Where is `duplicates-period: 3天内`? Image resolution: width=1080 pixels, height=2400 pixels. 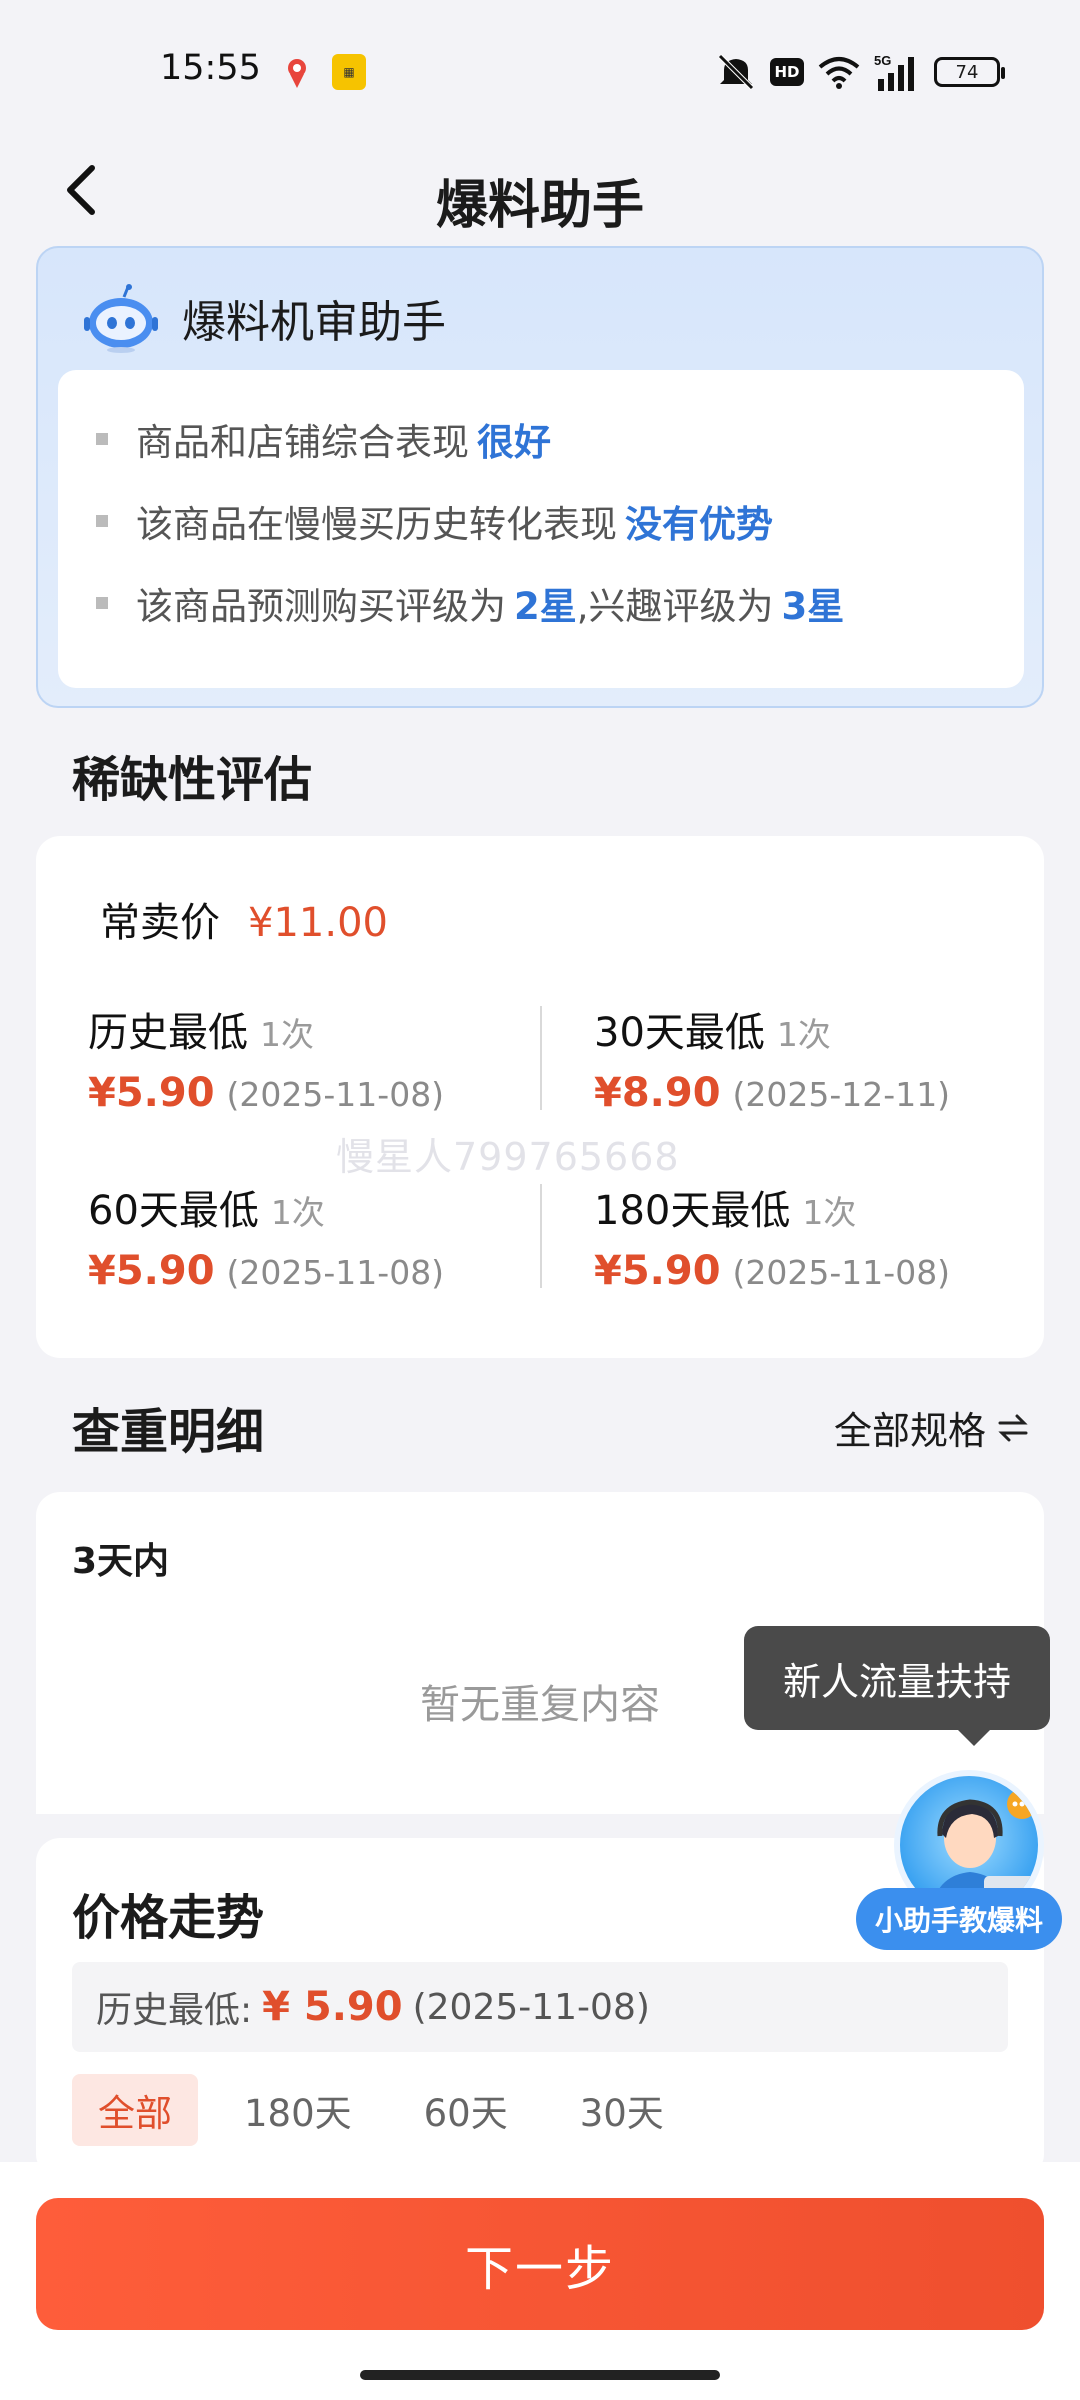
duplicates-period: 3天内 is located at coordinates (121, 1561).